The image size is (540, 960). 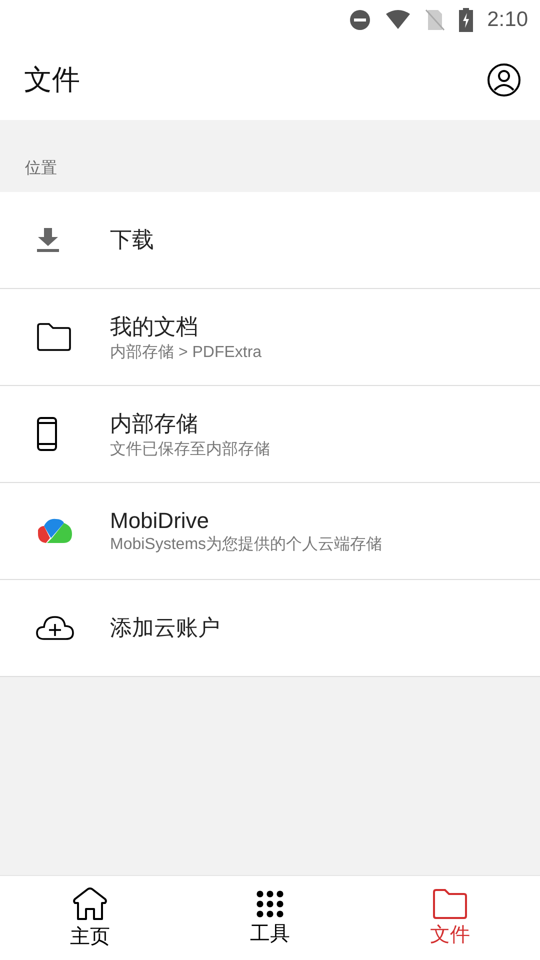 What do you see at coordinates (270, 434) in the screenshot?
I see `location-item: 内部存储 文件已保存至内部存储` at bounding box center [270, 434].